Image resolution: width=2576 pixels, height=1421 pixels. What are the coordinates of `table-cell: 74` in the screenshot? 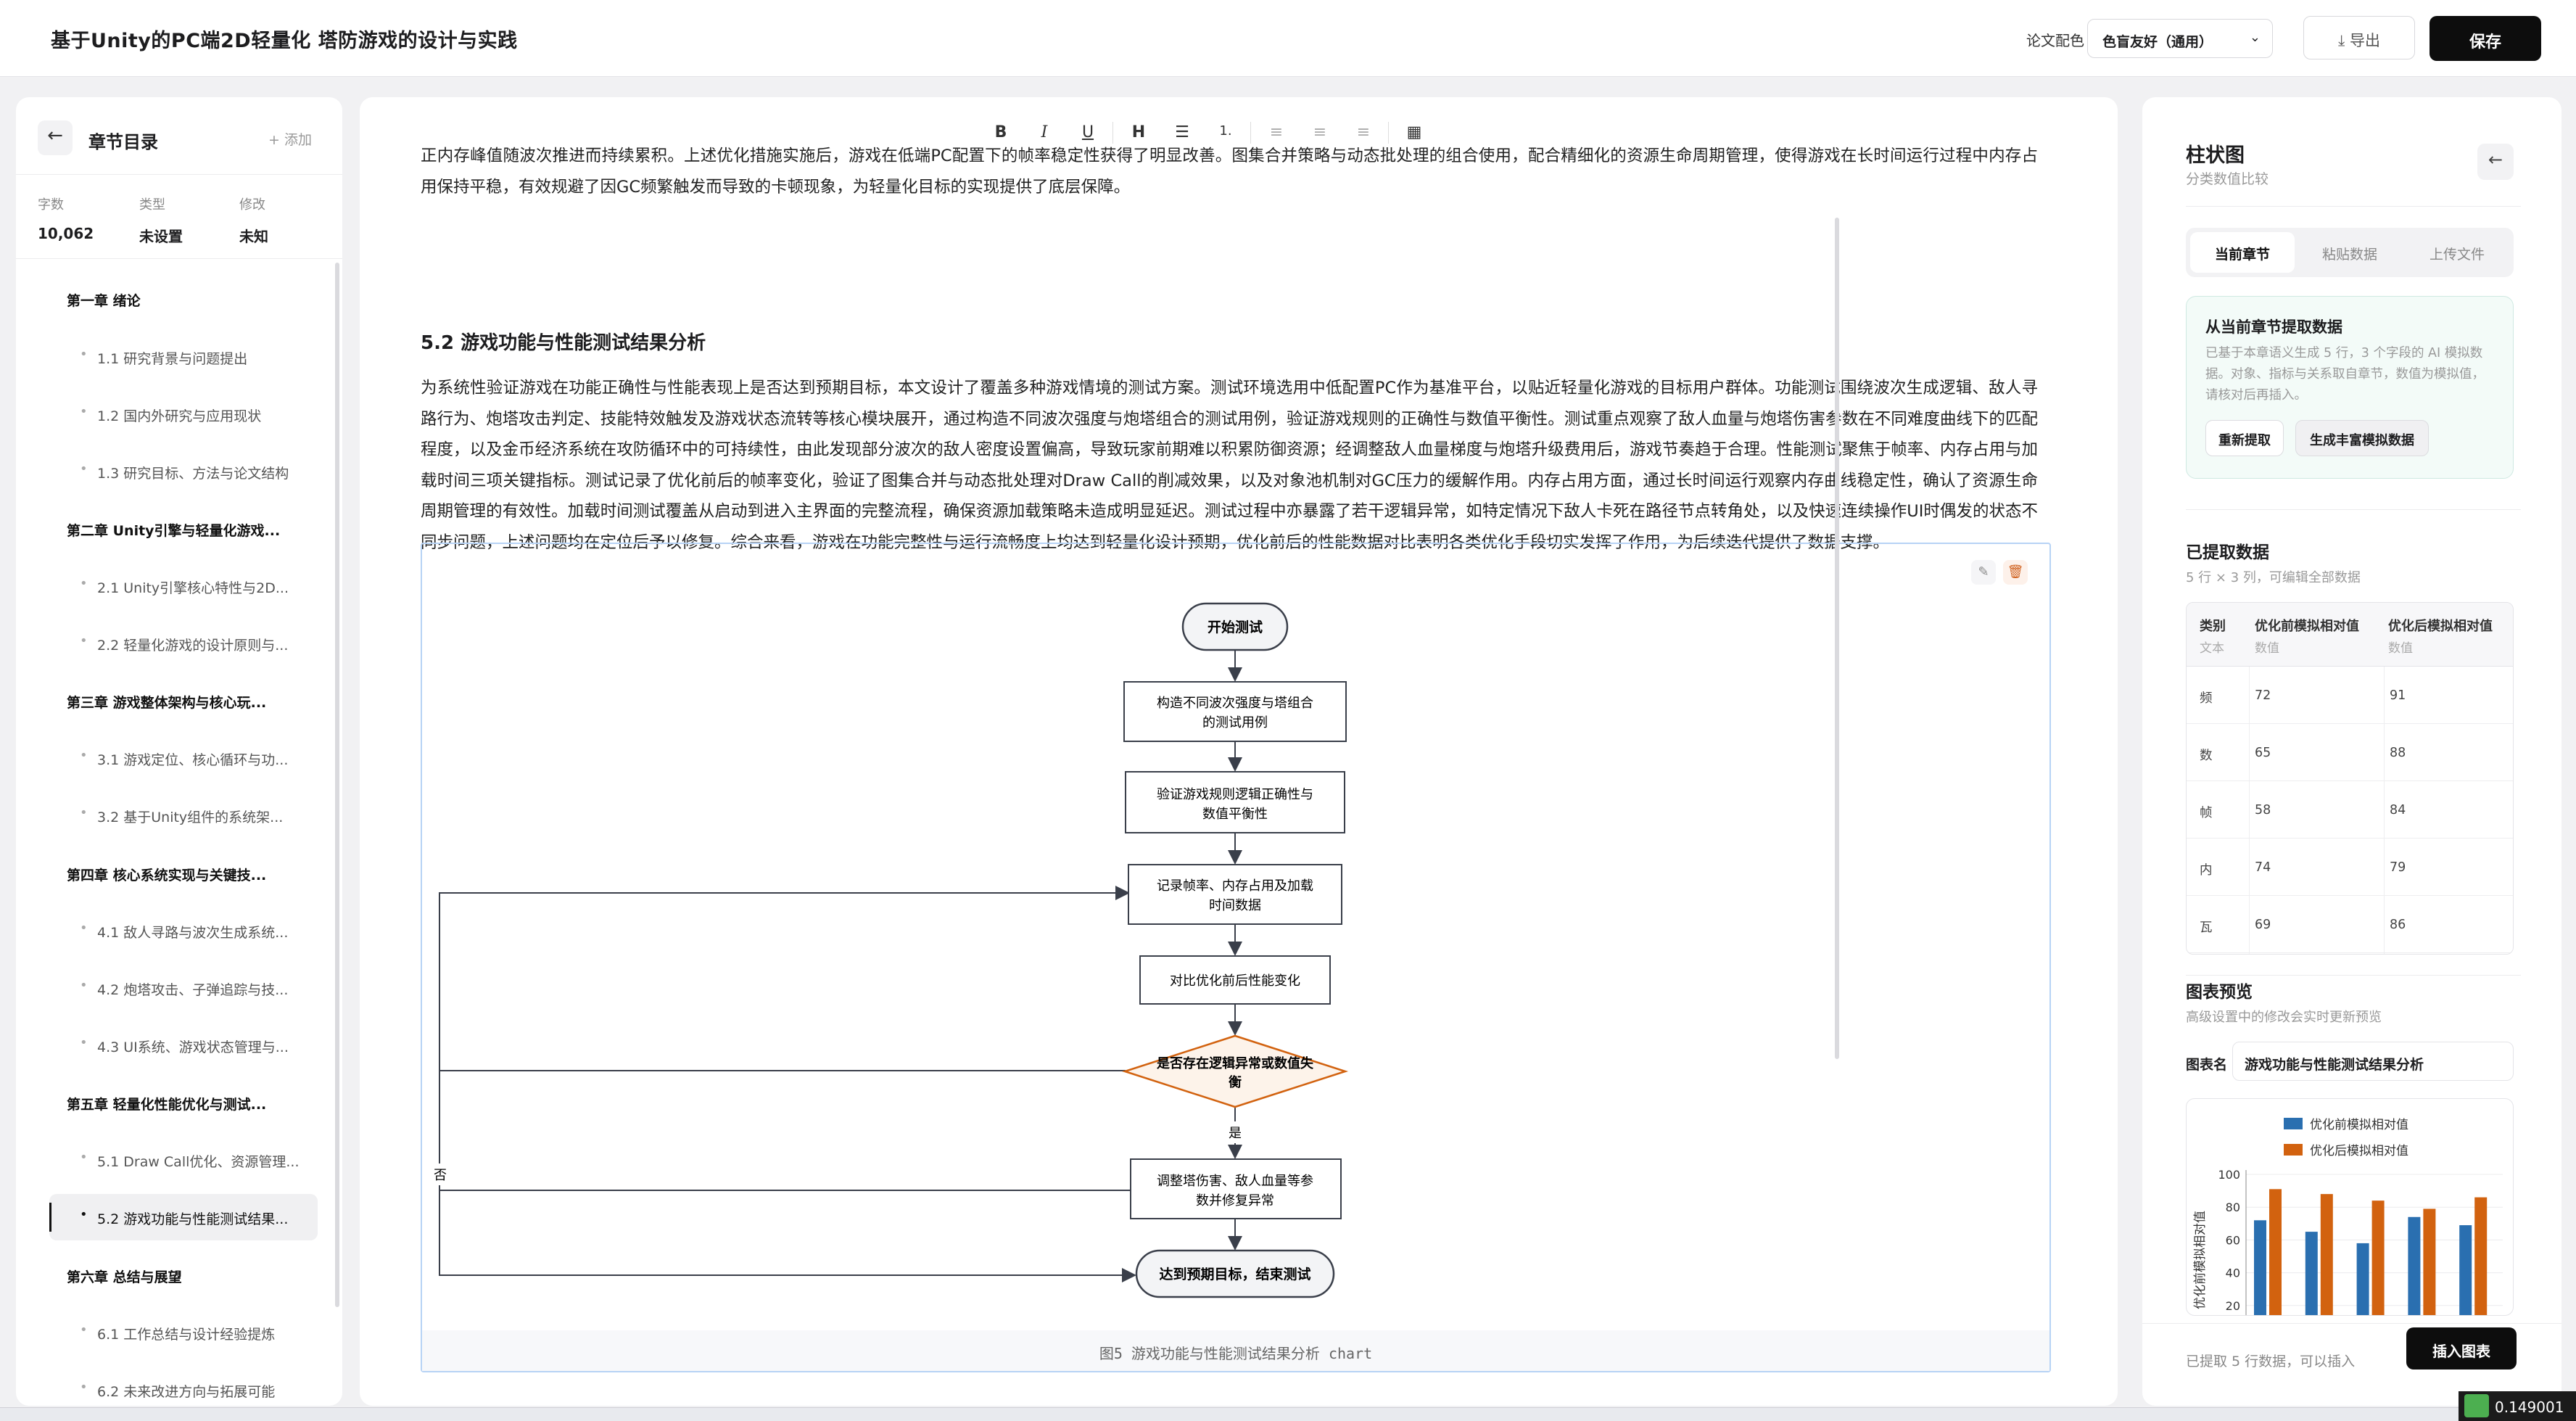 It's located at (2263, 868).